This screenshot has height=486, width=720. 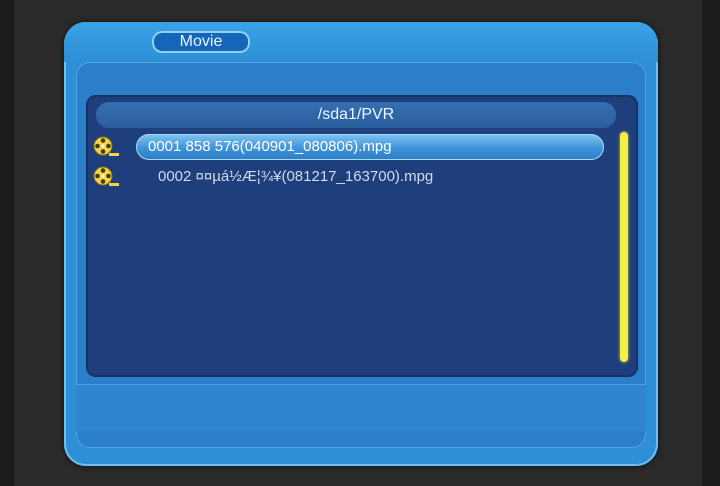 I want to click on file-list-item: 0001 858 576(040901_080806).mpg, so click(x=352, y=147).